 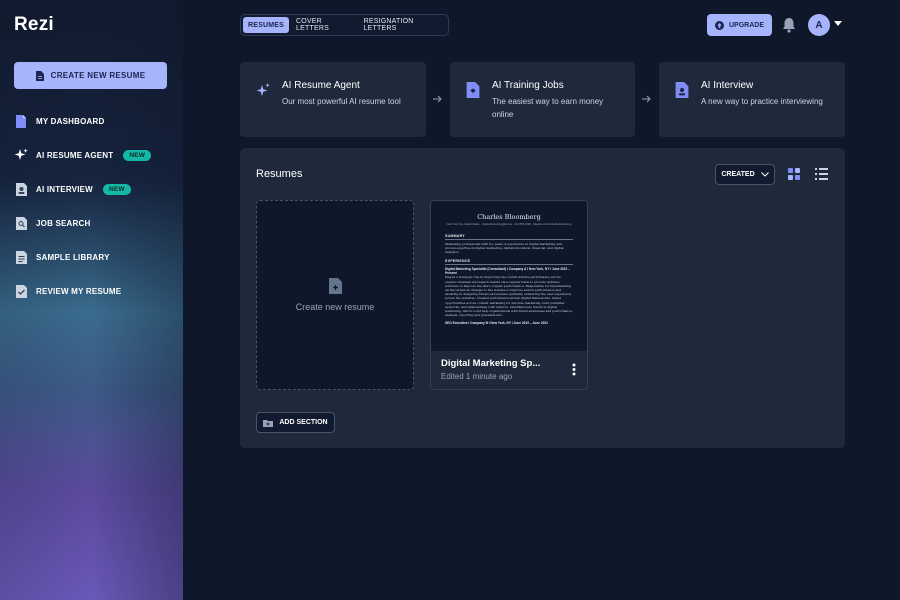 I want to click on create-new-resume-button: CREATE NEW RESUME, so click(x=90, y=75).